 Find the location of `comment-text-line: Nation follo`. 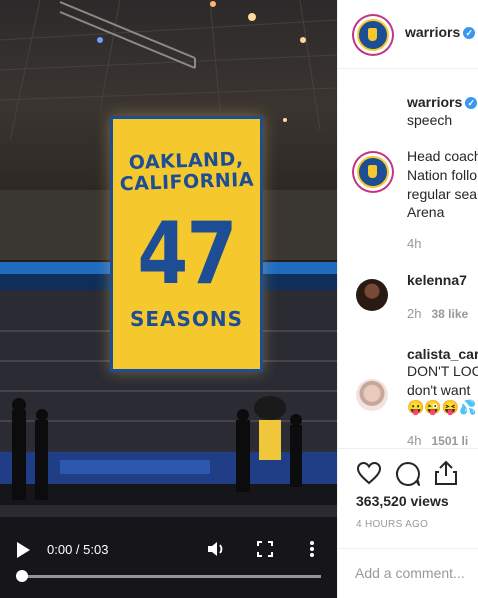

comment-text-line: Nation follo is located at coordinates (442, 175).